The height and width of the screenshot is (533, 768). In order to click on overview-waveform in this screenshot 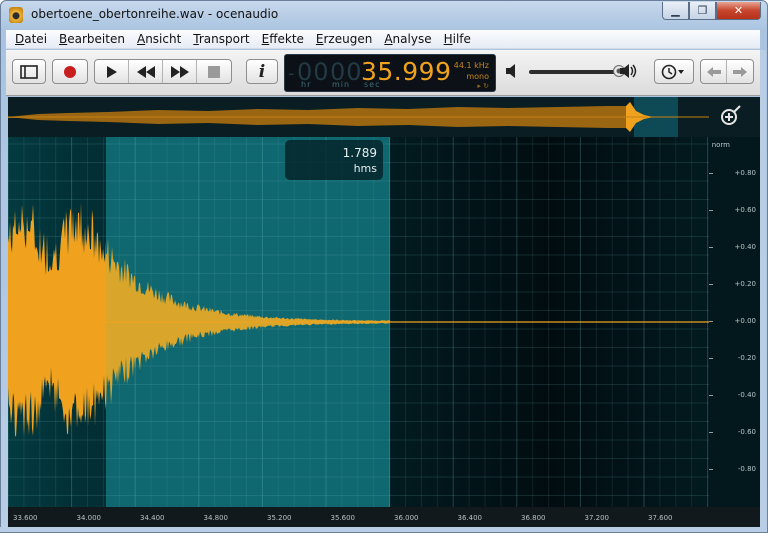, I will do `click(358, 117)`.